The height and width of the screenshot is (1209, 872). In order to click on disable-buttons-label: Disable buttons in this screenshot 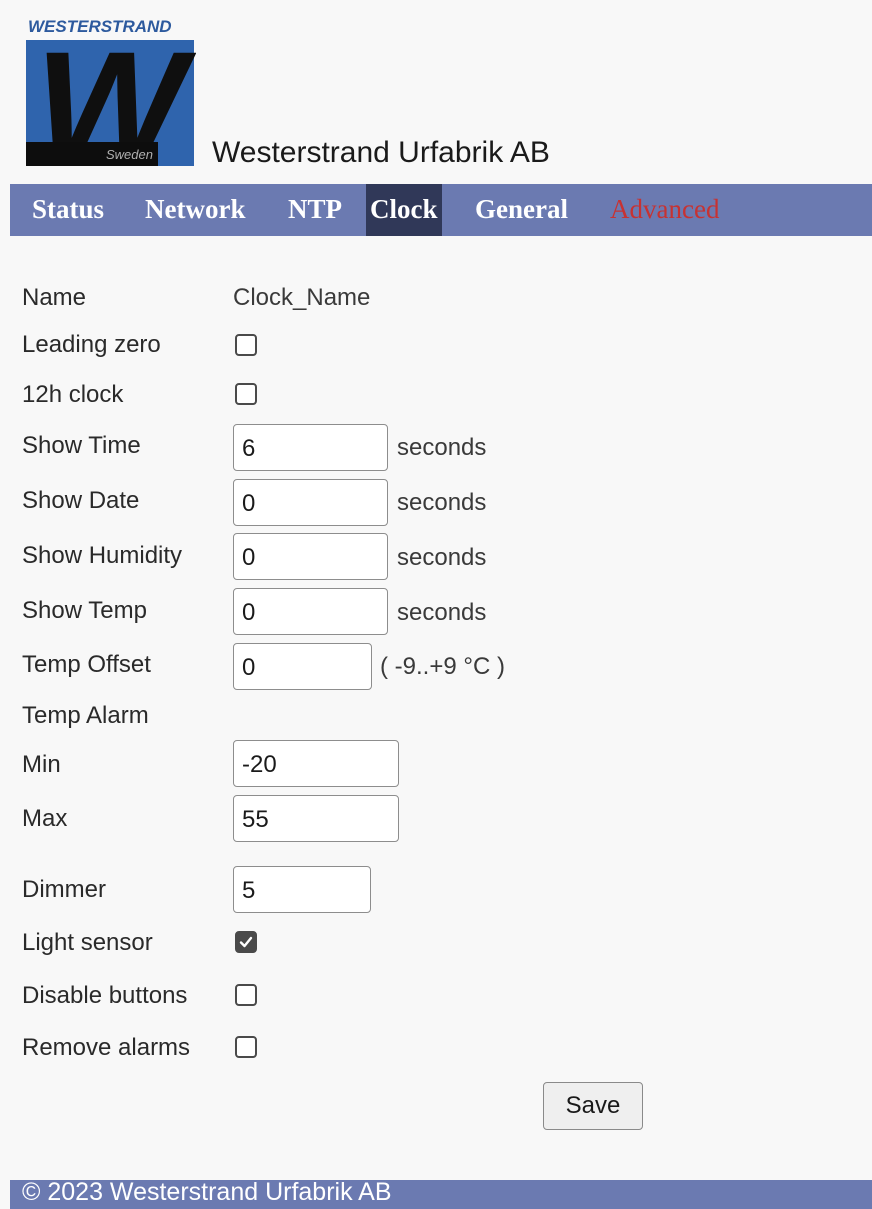, I will do `click(105, 995)`.